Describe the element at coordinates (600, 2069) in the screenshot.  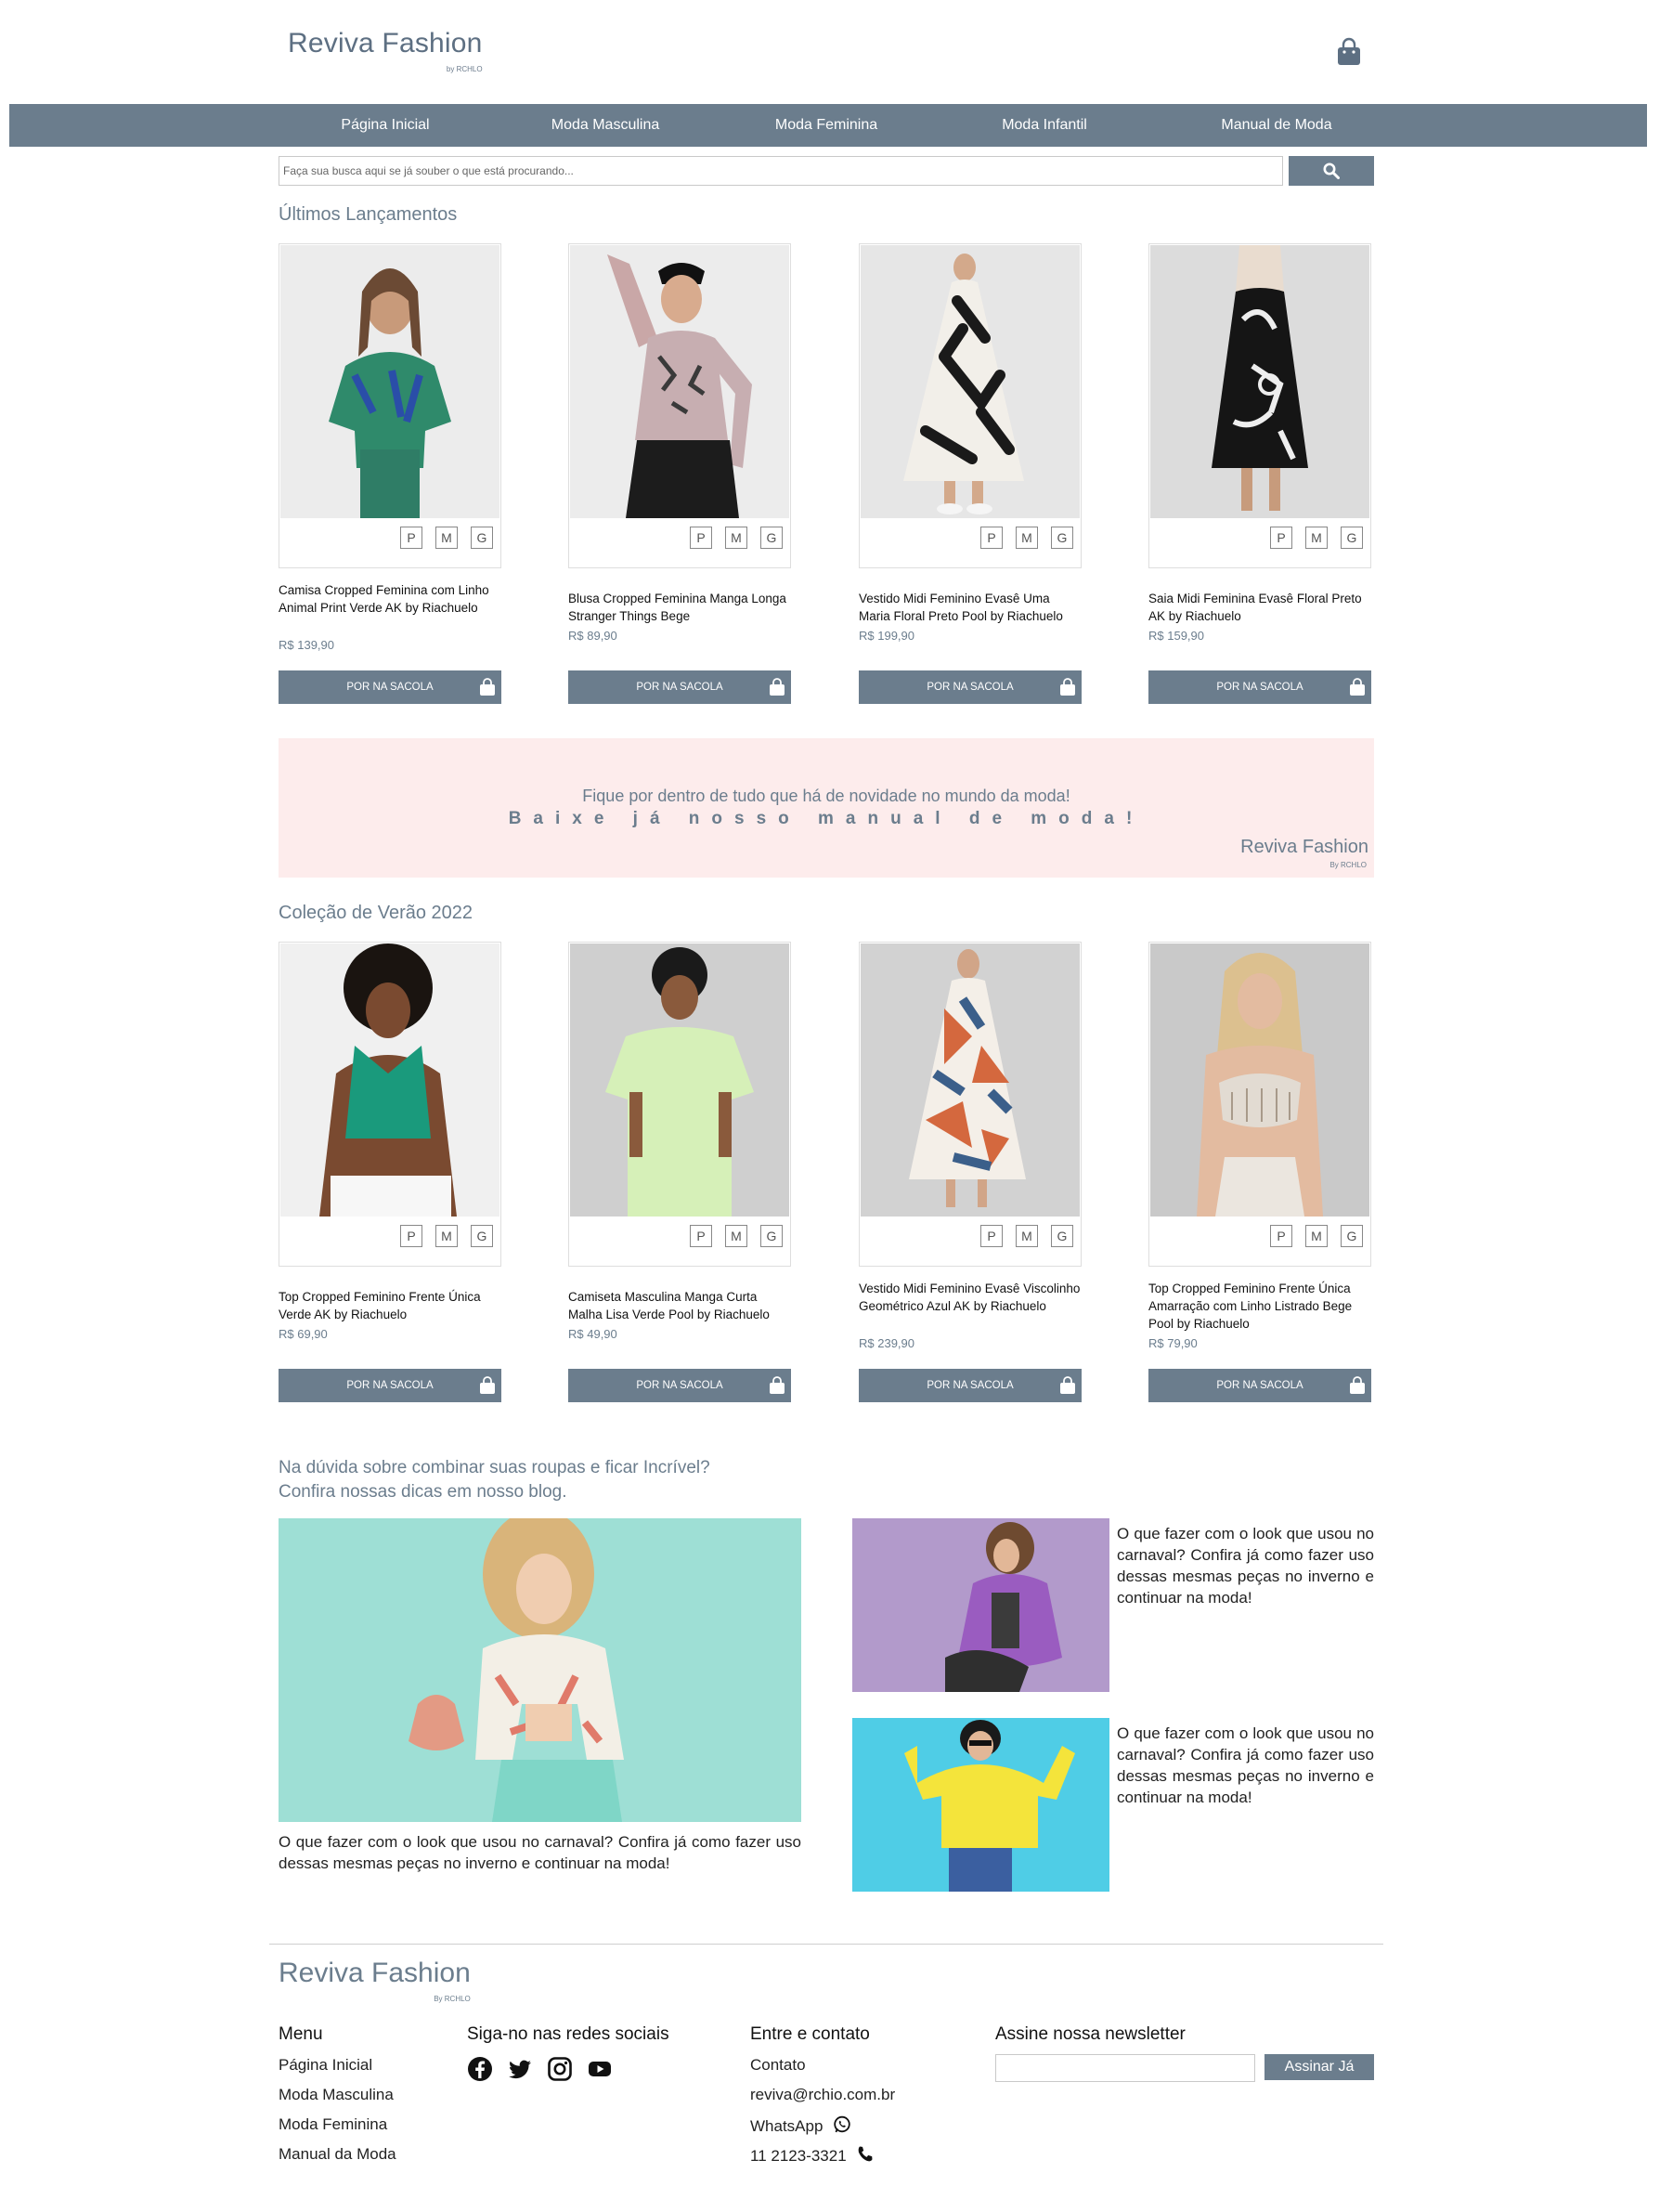
I see `youtube-icon` at that location.